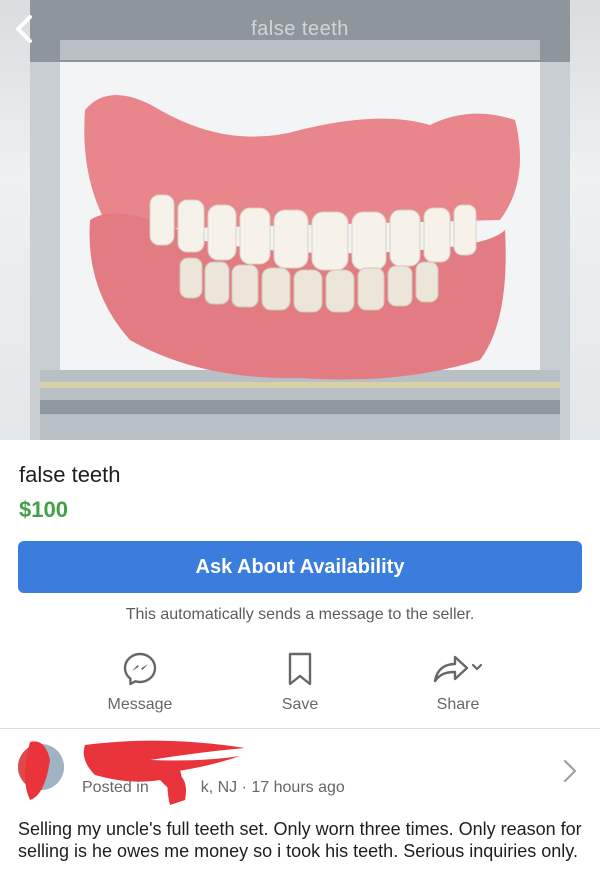 This screenshot has width=600, height=894. I want to click on bookmark-icon, so click(300, 669).